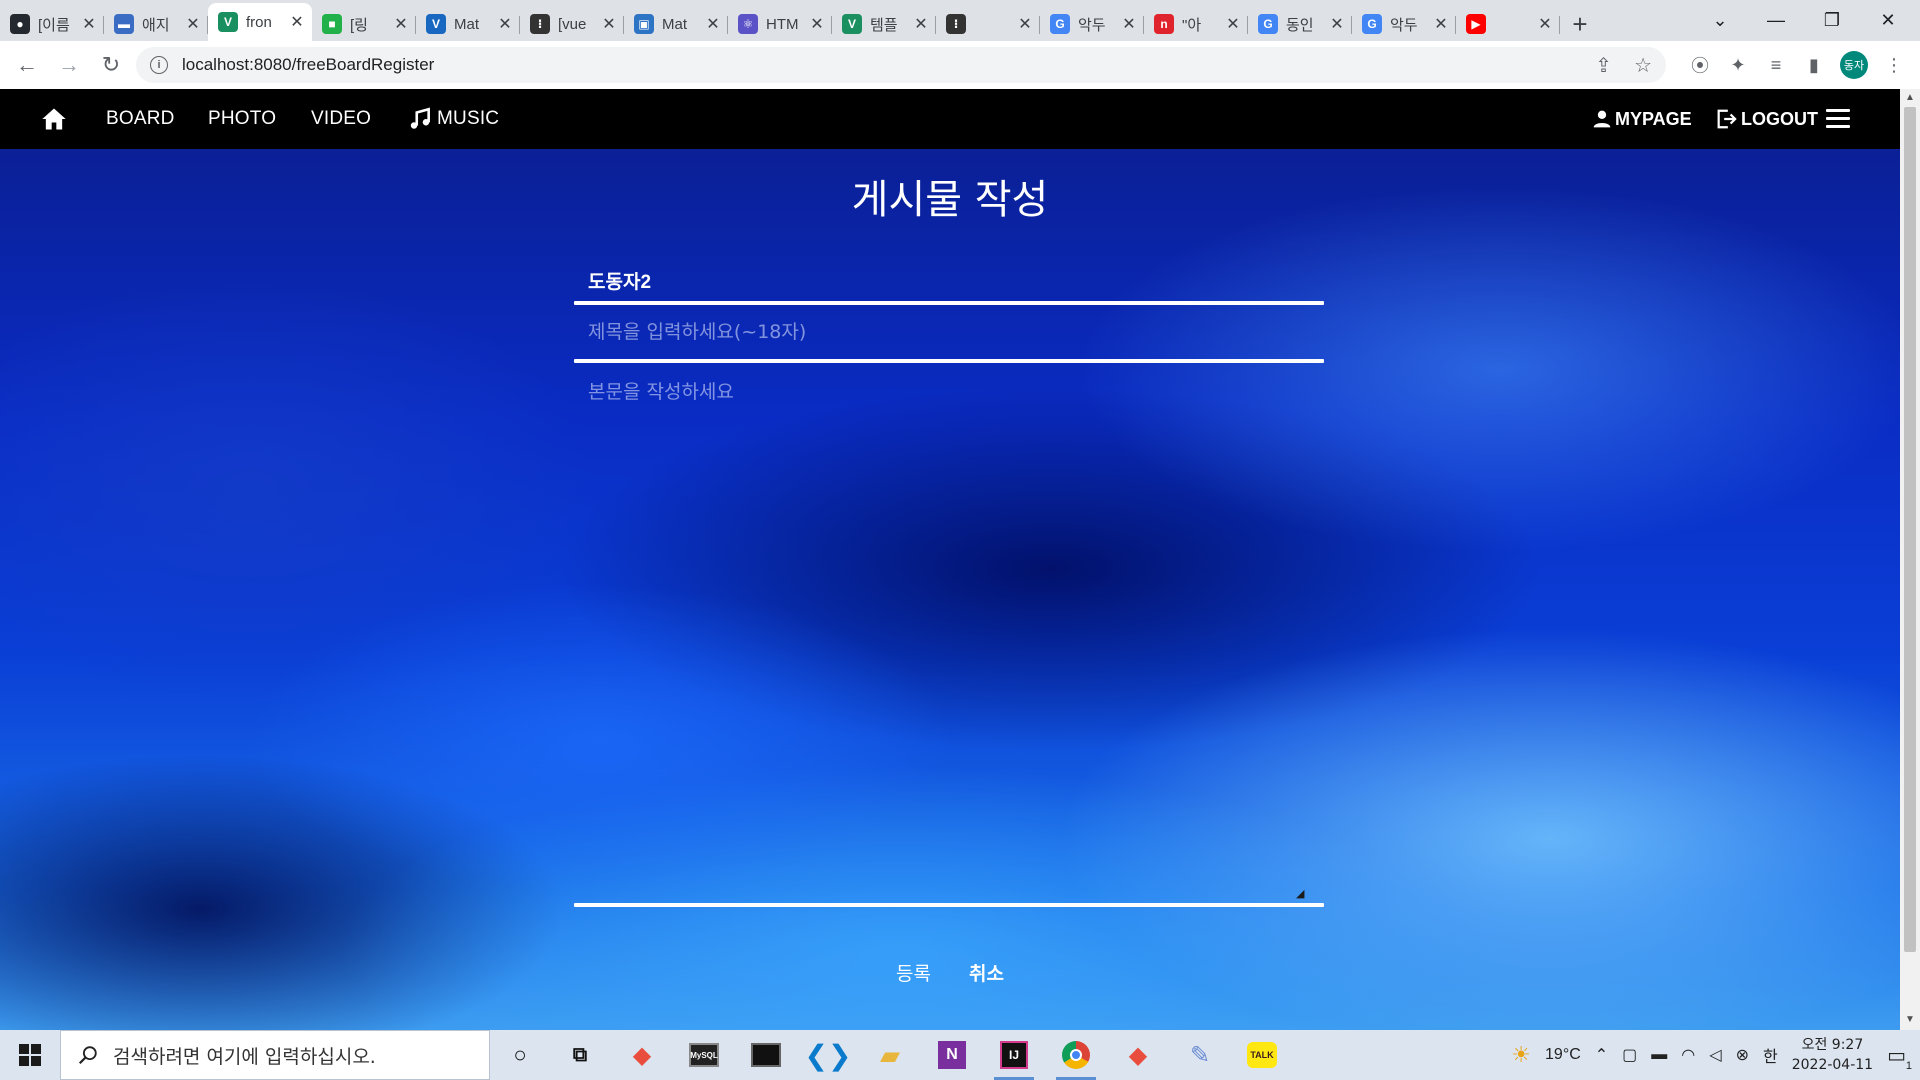 Image resolution: width=1920 pixels, height=1080 pixels. I want to click on browser-tab: ⚛ HTM ✕, so click(780, 24).